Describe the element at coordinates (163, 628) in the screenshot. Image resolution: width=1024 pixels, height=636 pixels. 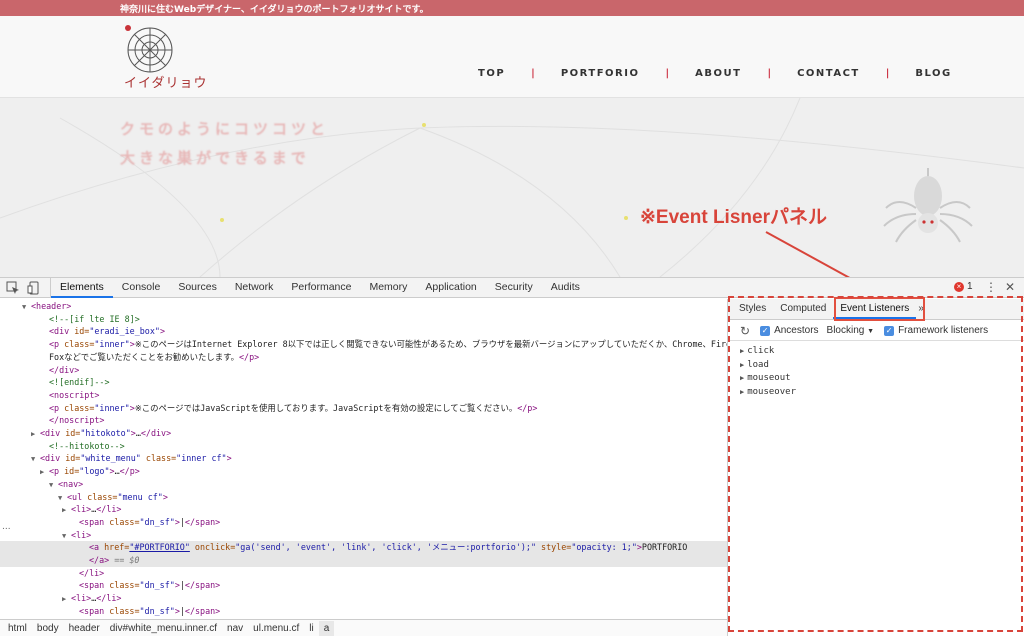
I see `breadcrumb-div-white-menu: div#white_menu.inner.cf` at that location.